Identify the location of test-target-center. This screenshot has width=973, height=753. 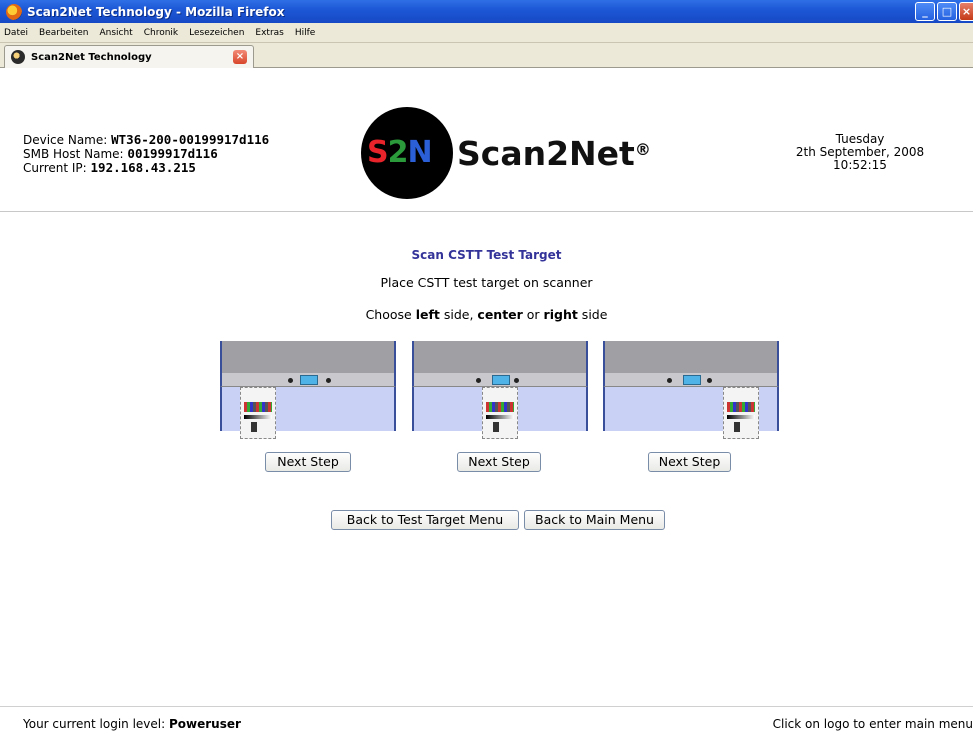
(500, 413).